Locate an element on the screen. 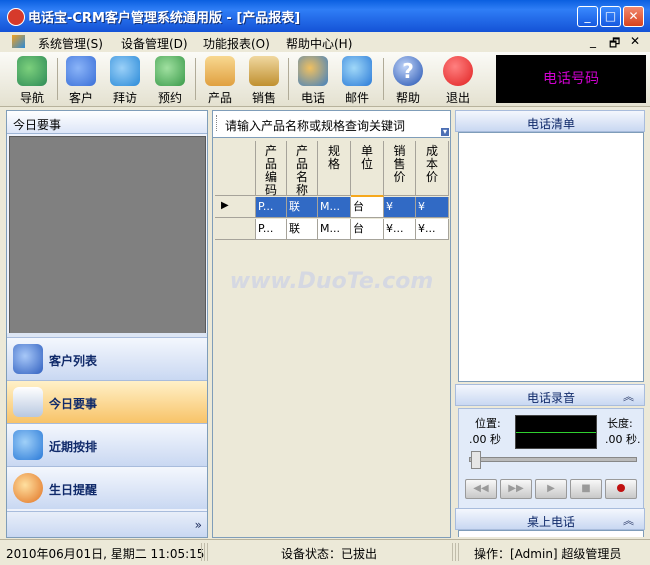  rewind-button: ◀◀ is located at coordinates (481, 489).